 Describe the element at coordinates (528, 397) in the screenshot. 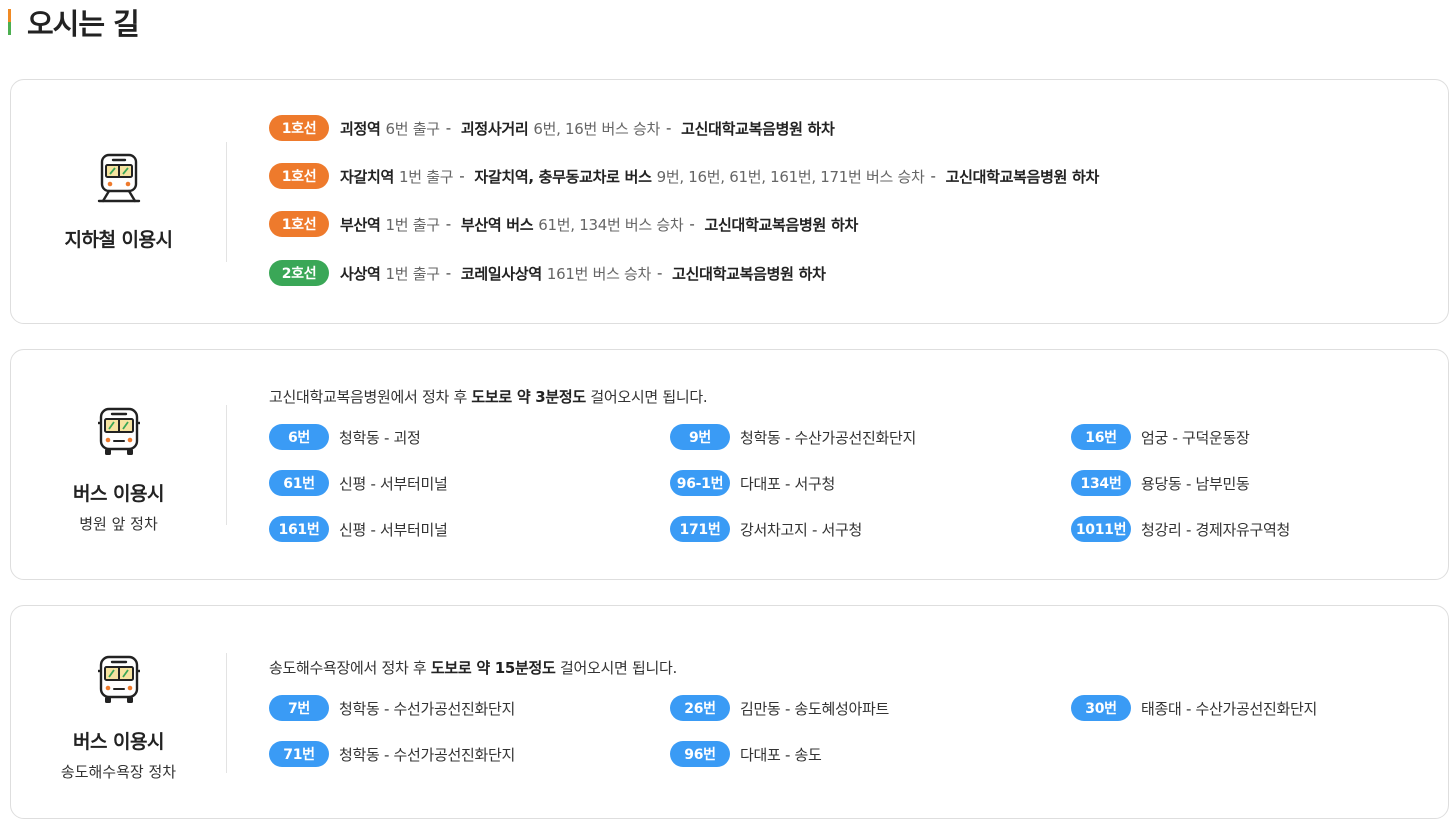

I see `intro-walk-time: 도보로 약 3분정도` at that location.